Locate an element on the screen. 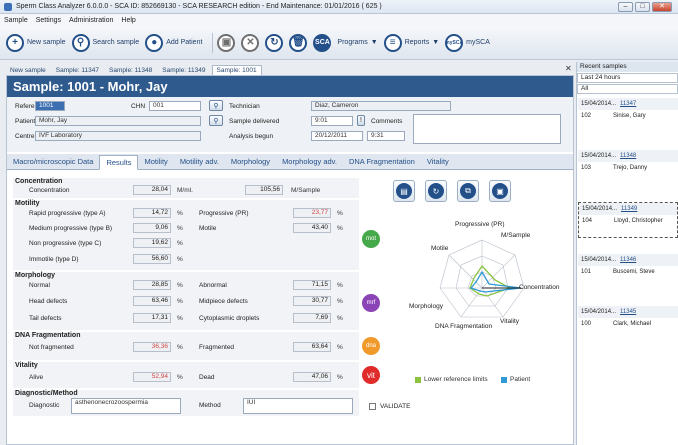 Image resolution: width=678 pixels, height=445 pixels. tab-sample-11348: Sample: 11348 is located at coordinates (130, 70).